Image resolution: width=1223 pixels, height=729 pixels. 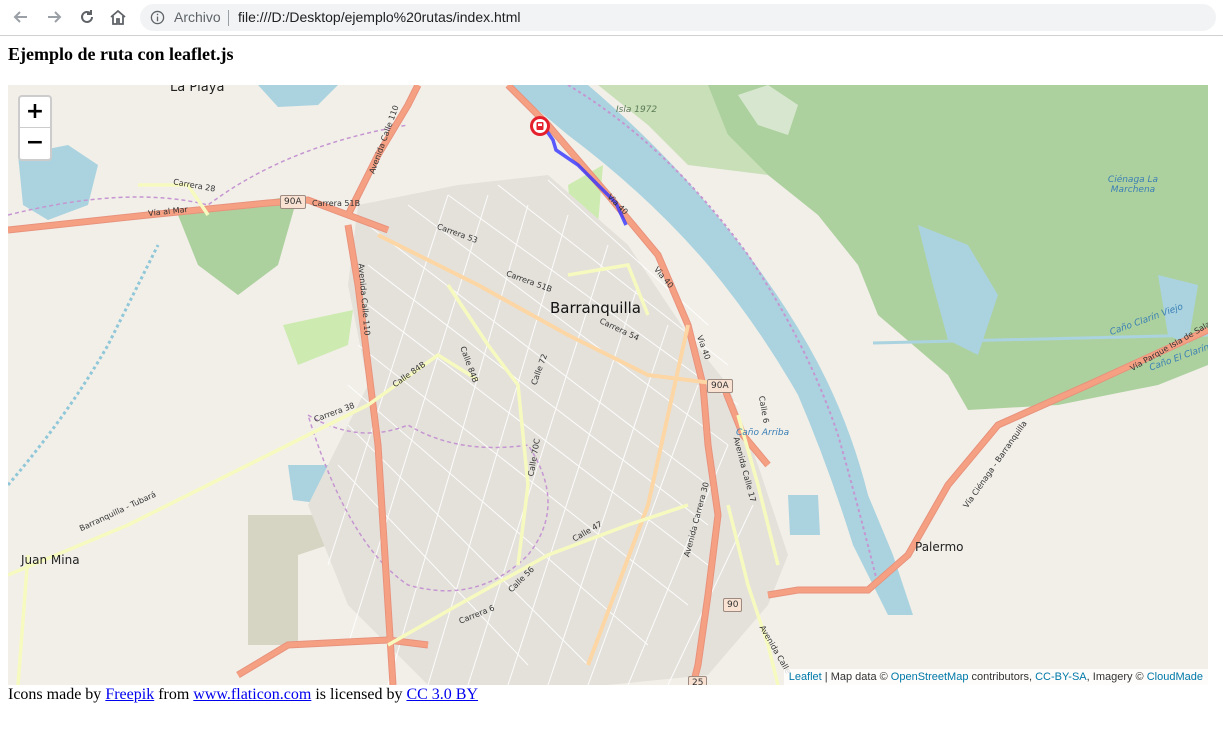 I want to click on address-separator, so click(x=228, y=18).